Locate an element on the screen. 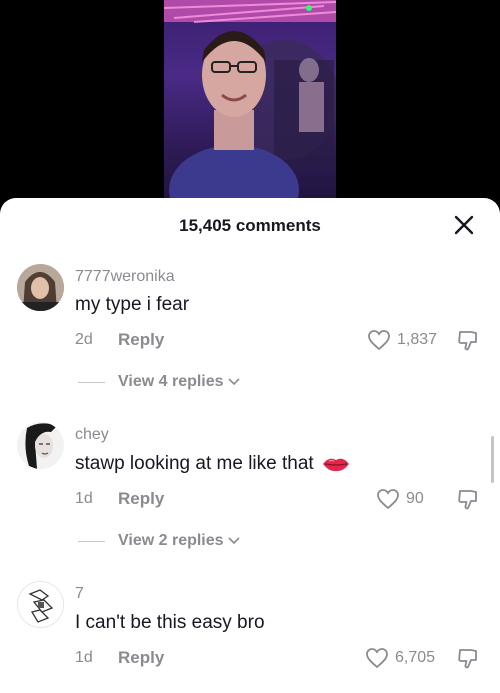 This screenshot has height=693, width=500. view-replies-label: View 4 replies is located at coordinates (171, 381).